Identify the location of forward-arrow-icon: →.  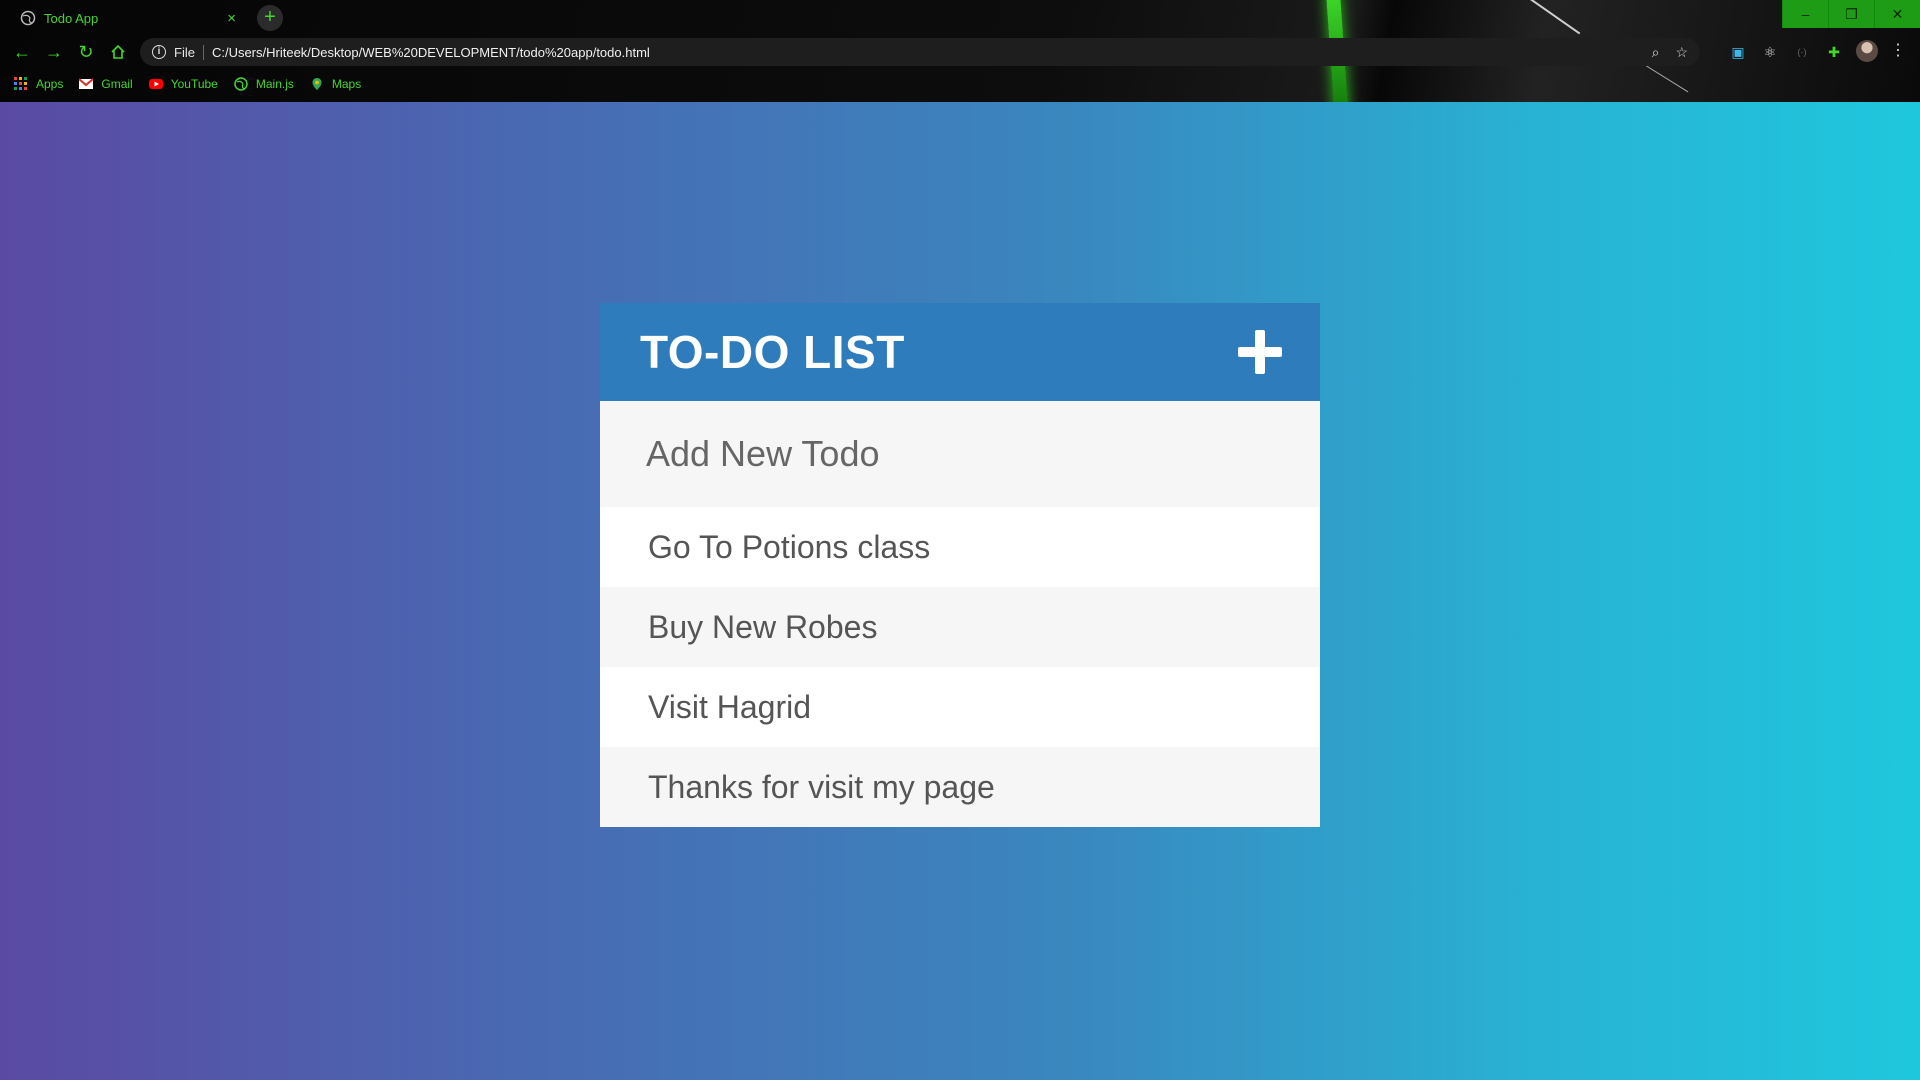
(54, 52).